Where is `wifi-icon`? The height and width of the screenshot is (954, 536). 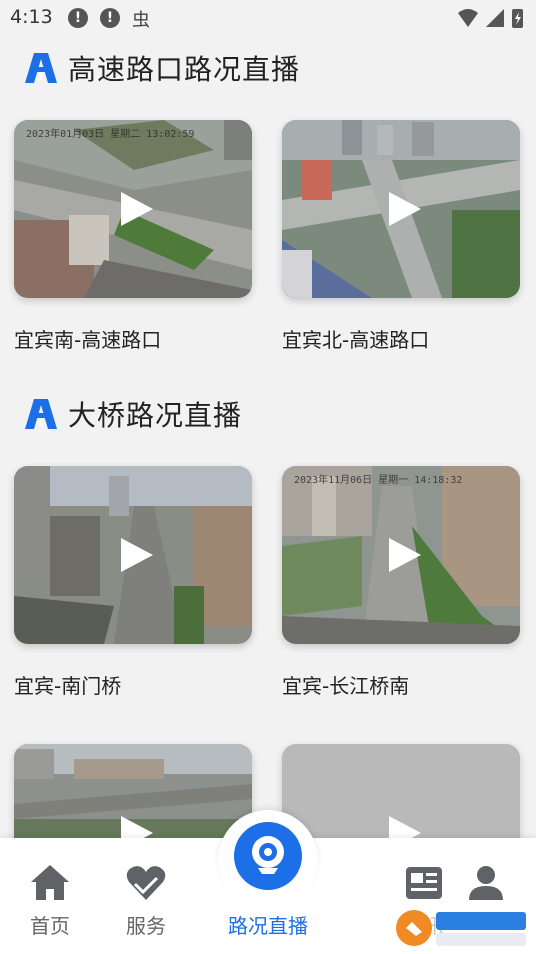 wifi-icon is located at coordinates (468, 18).